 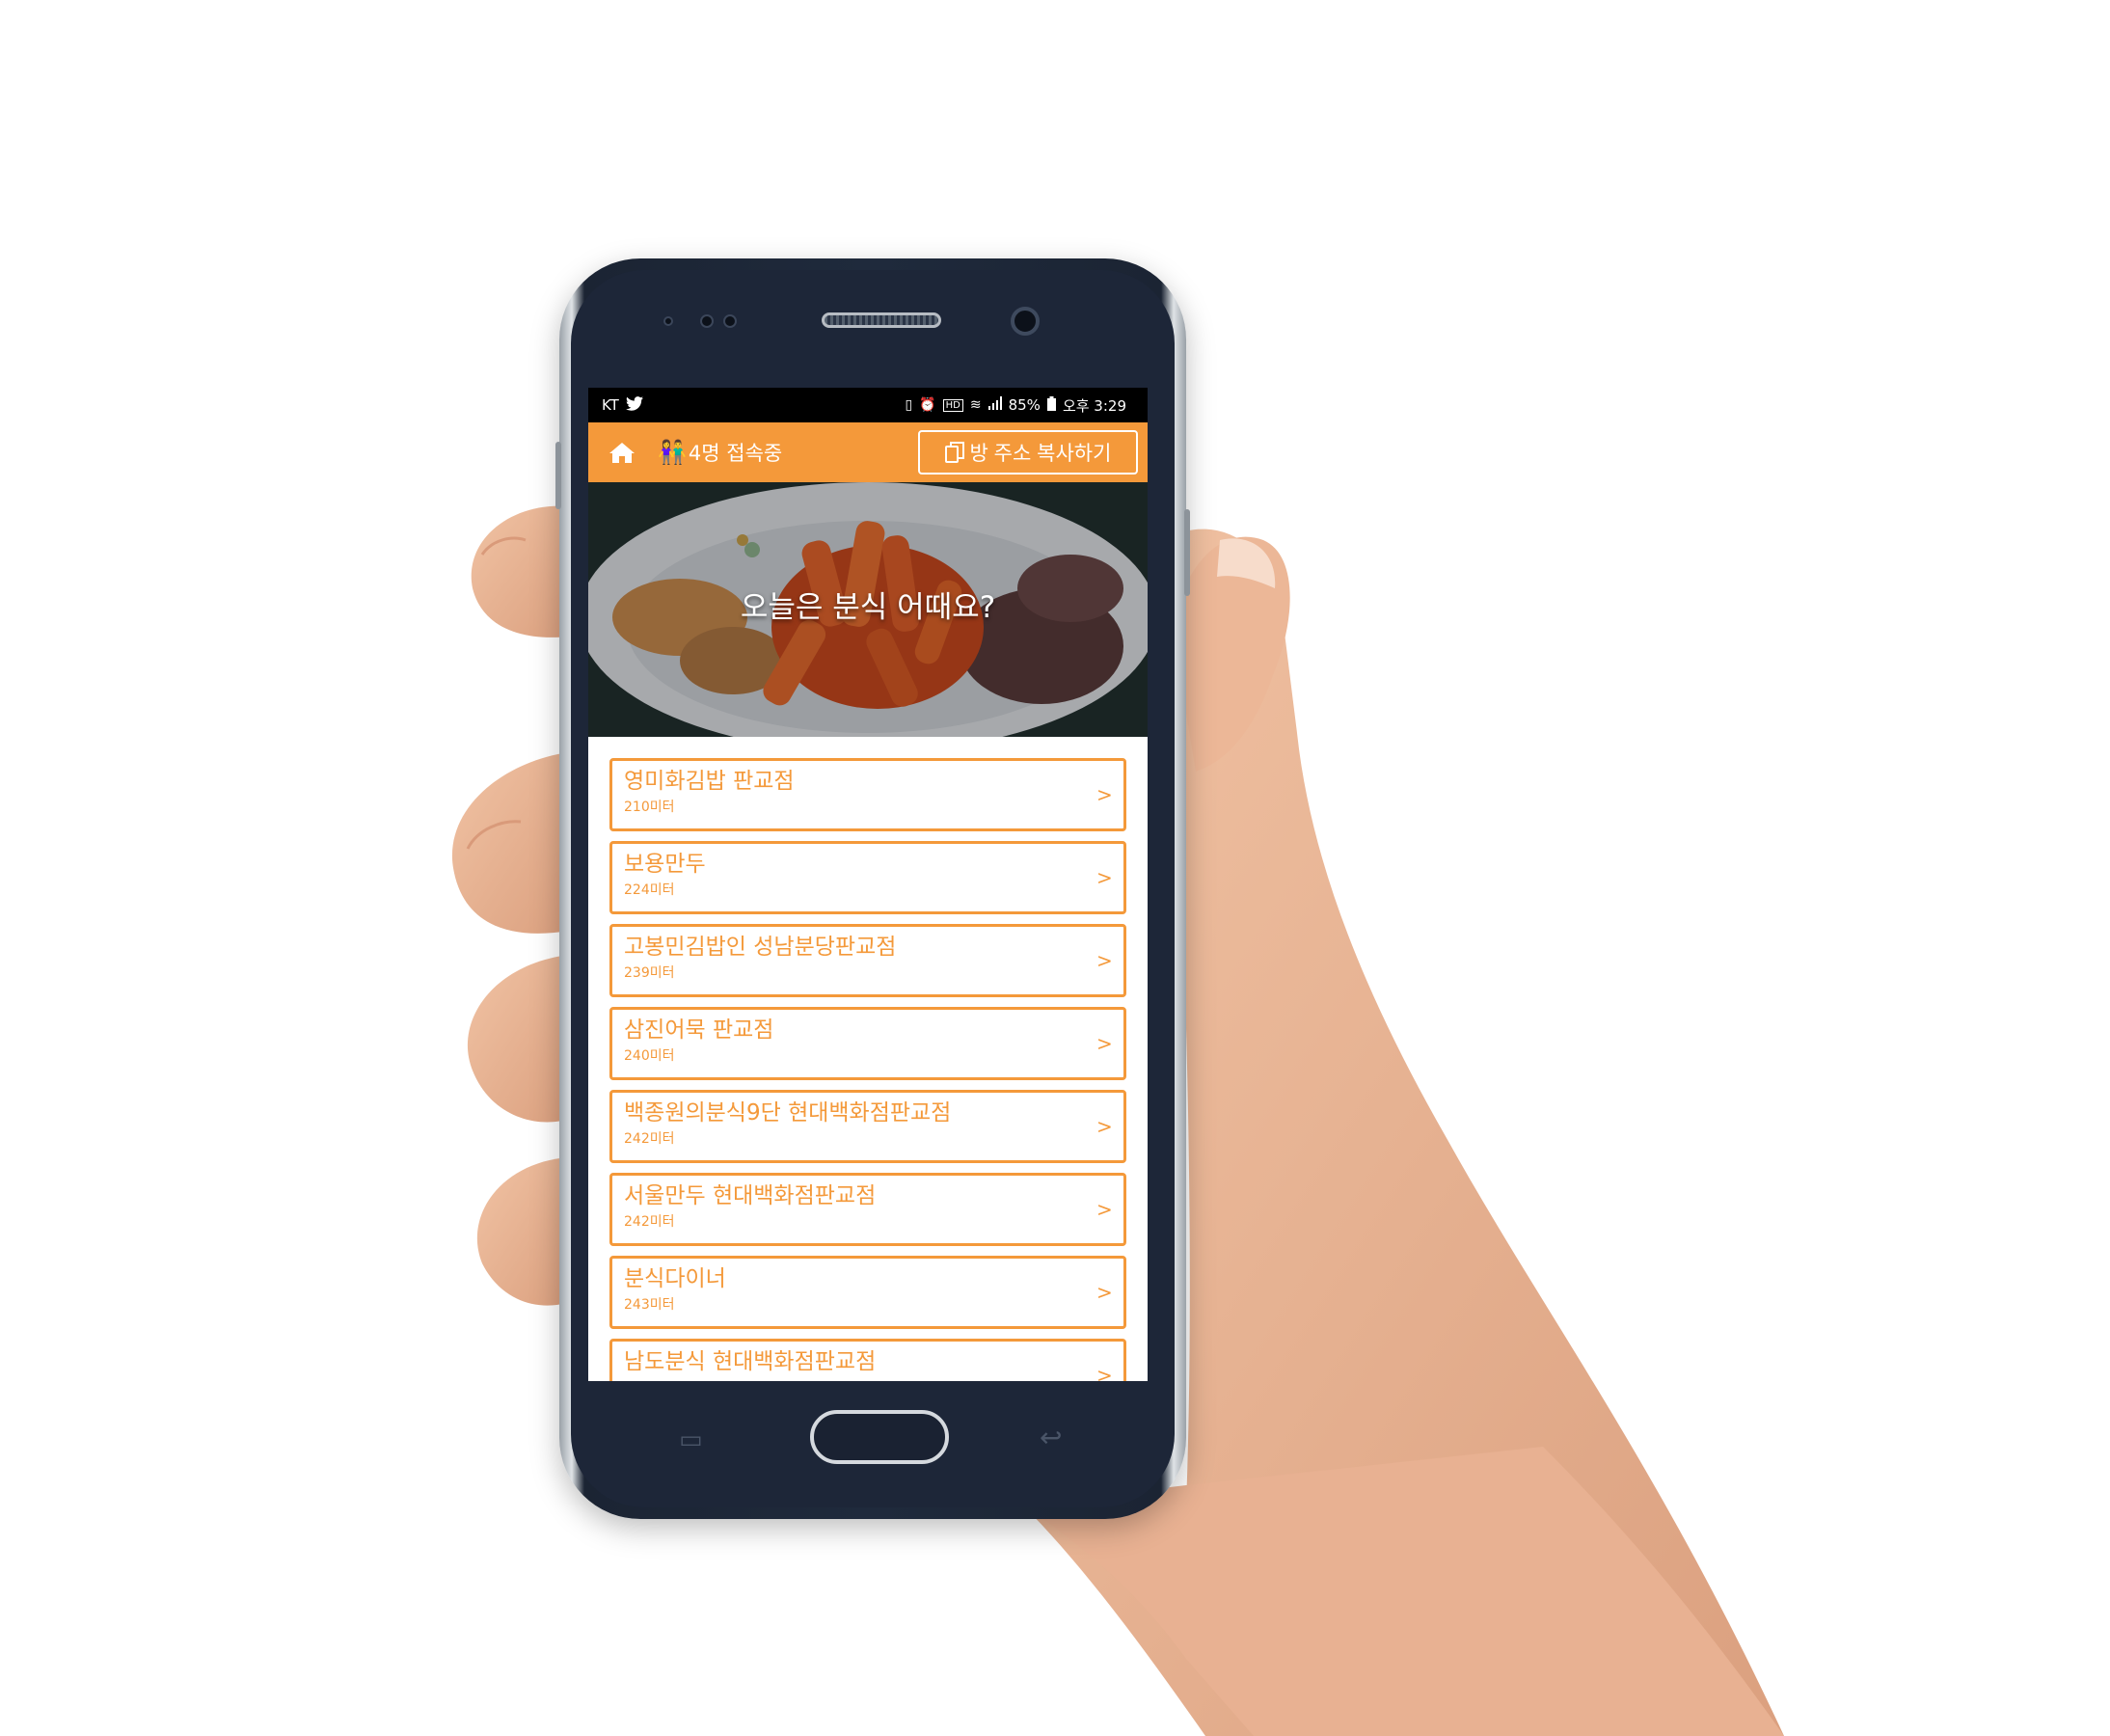 I want to click on restaurant-name: 고봉민김밥인 성남분당판교점, so click(x=760, y=947).